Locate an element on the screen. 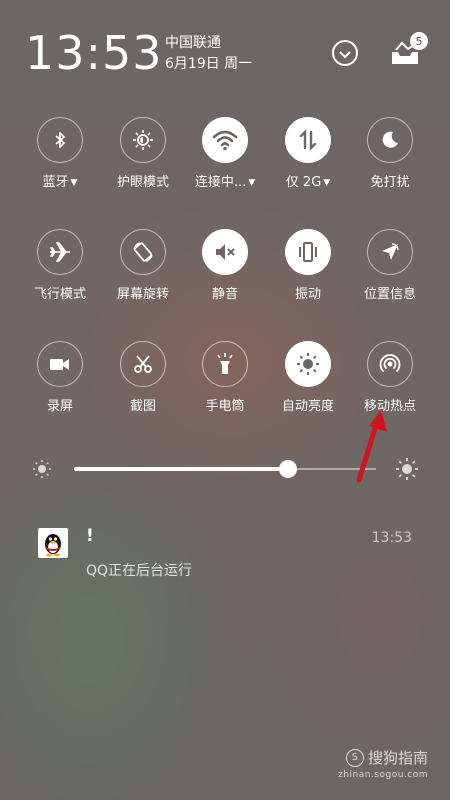 This screenshot has height=800, width=450. tile-label: 护眼模式 is located at coordinates (143, 183).